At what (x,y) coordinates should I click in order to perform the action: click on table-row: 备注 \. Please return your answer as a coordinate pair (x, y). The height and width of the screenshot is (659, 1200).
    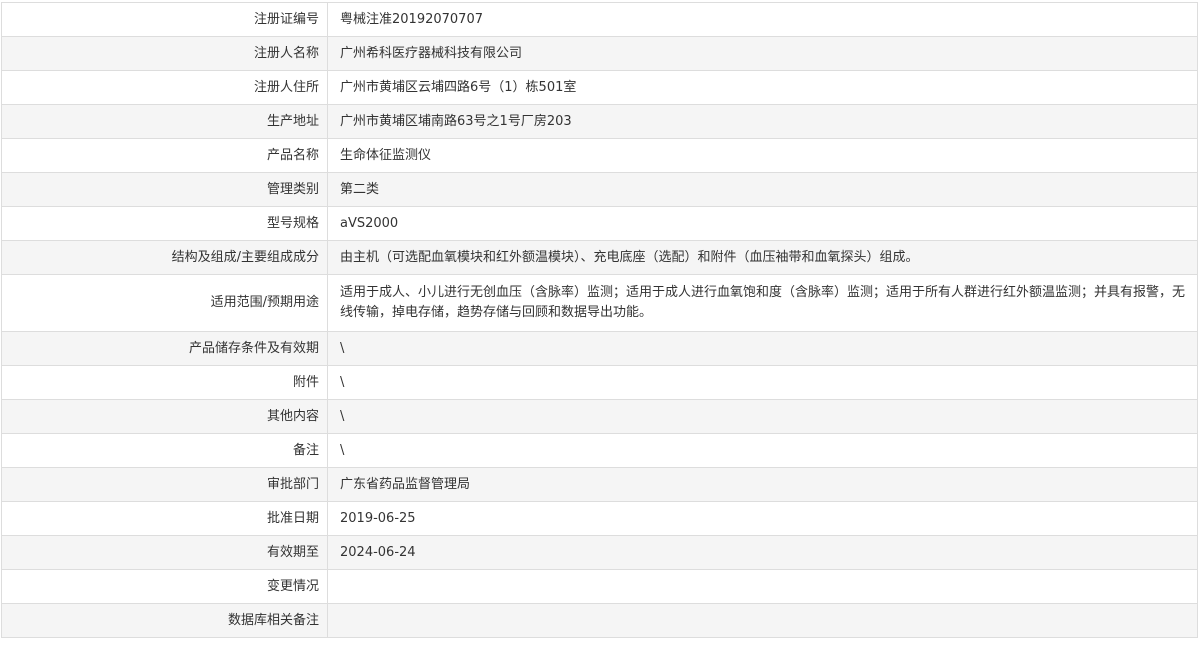
    Looking at the image, I should click on (599, 450).